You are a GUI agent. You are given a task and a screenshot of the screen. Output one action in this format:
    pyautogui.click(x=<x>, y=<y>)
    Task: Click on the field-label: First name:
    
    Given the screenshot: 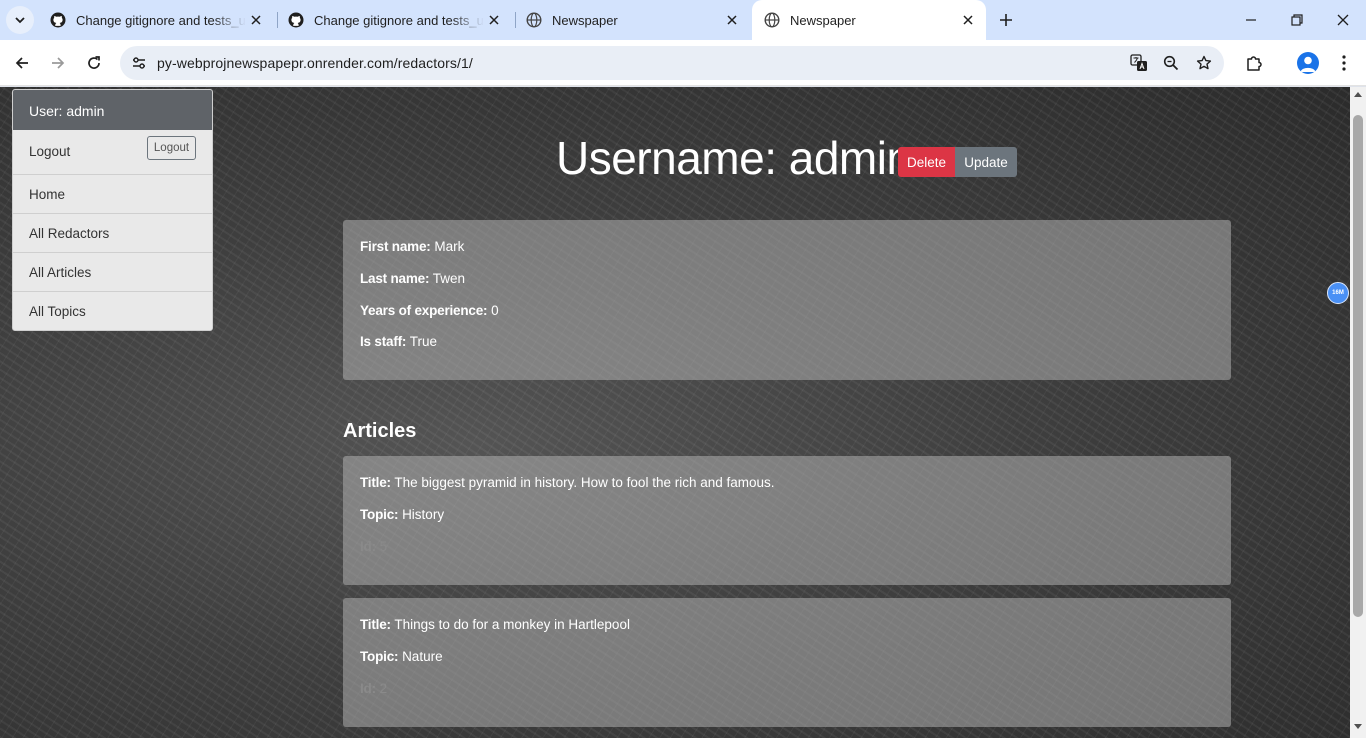 What is the action you would take?
    pyautogui.click(x=395, y=246)
    